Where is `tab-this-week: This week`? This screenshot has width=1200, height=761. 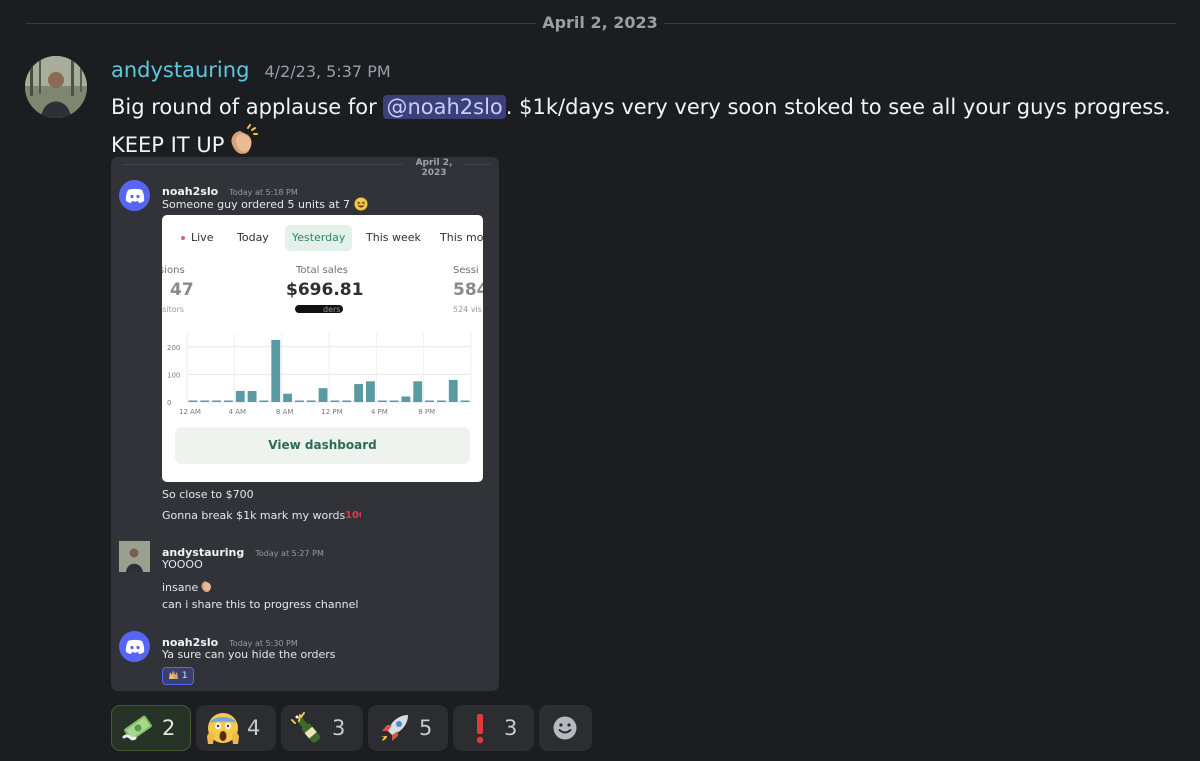 tab-this-week: This week is located at coordinates (393, 238).